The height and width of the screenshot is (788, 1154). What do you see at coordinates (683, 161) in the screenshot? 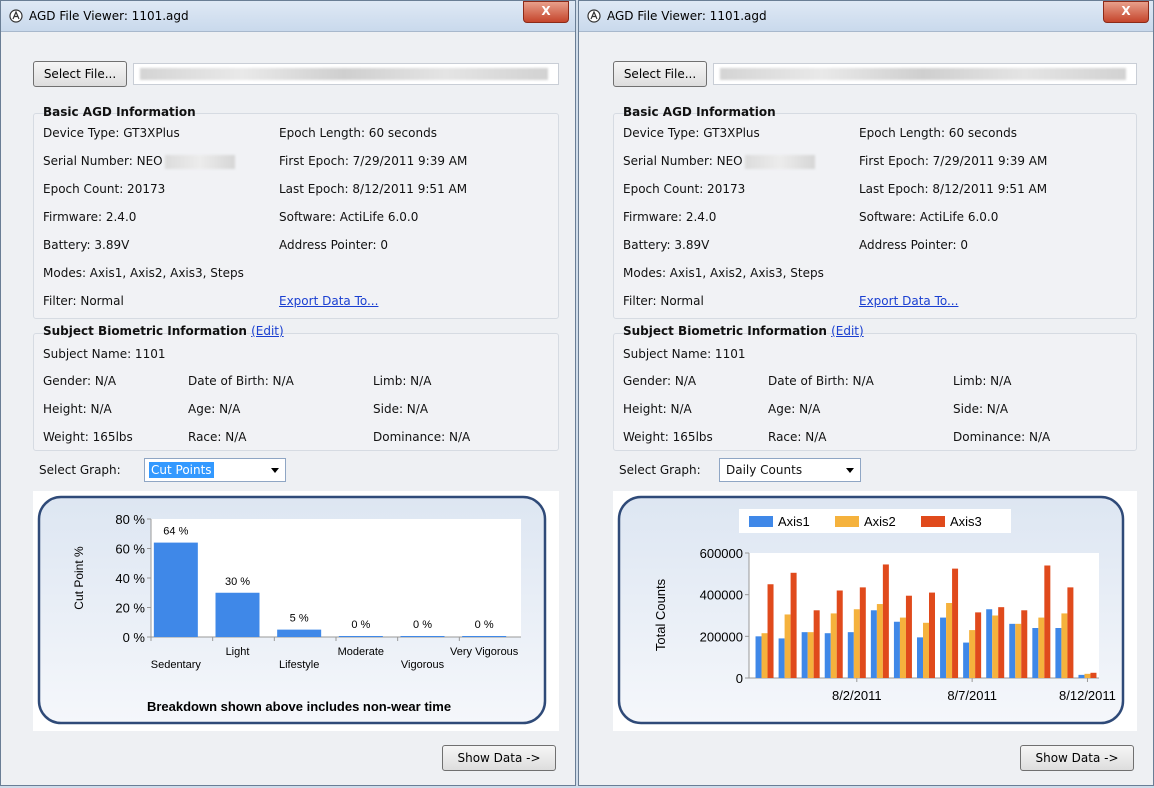
I see `serial-number-label: Serial Number: NEO` at bounding box center [683, 161].